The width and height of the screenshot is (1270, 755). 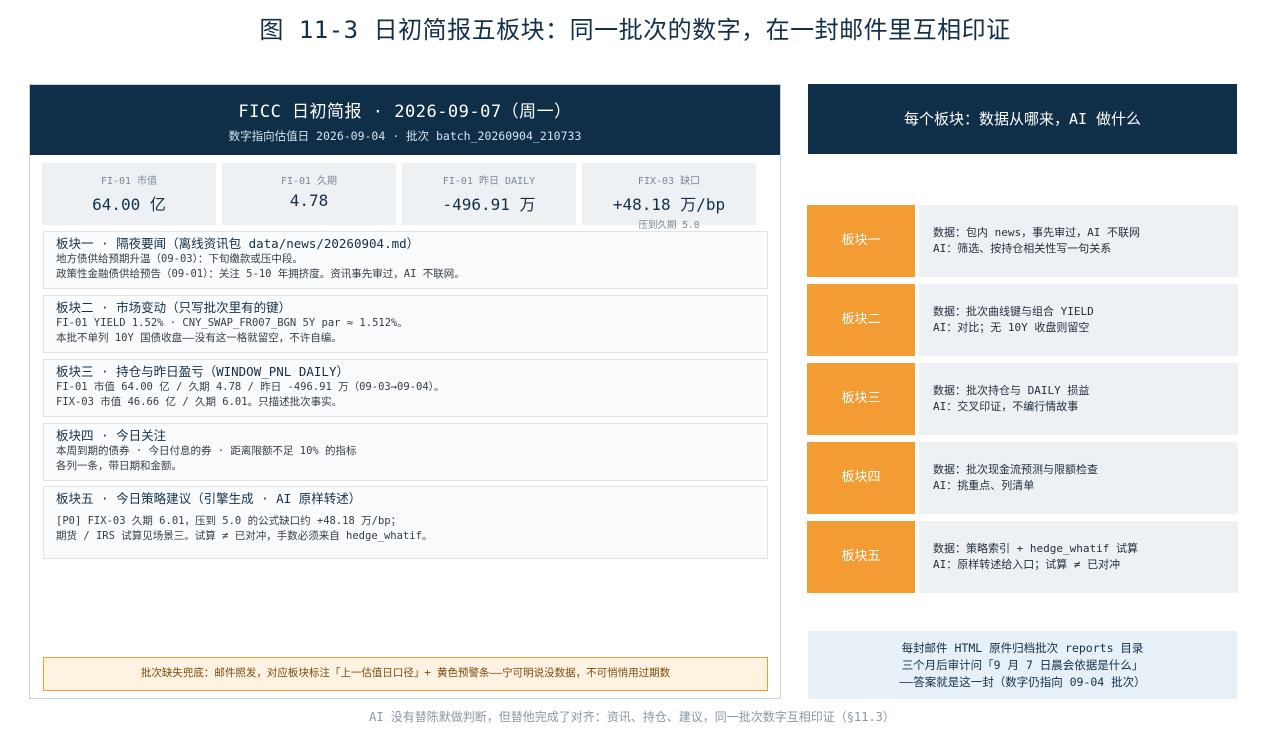 I want to click on panel-row-4: 板块四 数据：批次现金流预测与限额检查 AI：挑重点、列清单, so click(x=1022, y=478).